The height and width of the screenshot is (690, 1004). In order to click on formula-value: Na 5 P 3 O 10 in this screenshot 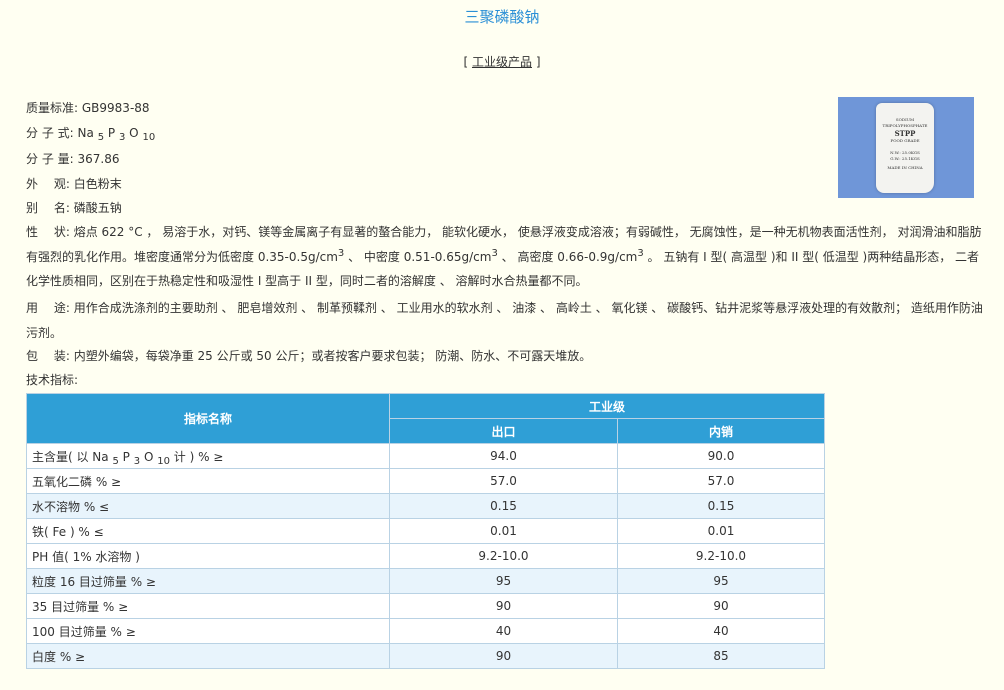, I will do `click(116, 134)`.